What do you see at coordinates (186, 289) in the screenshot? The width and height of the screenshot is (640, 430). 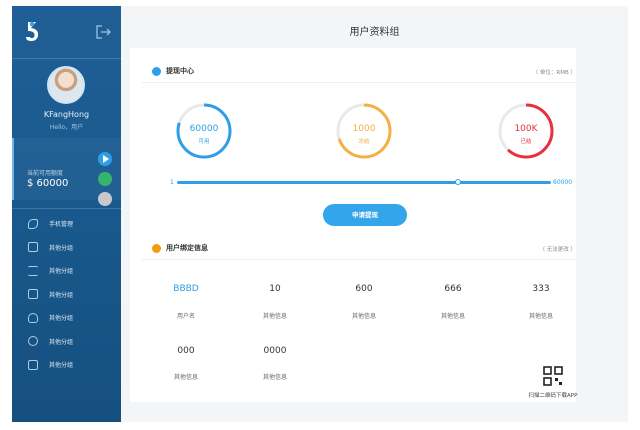 I see `info-value: BBBD` at bounding box center [186, 289].